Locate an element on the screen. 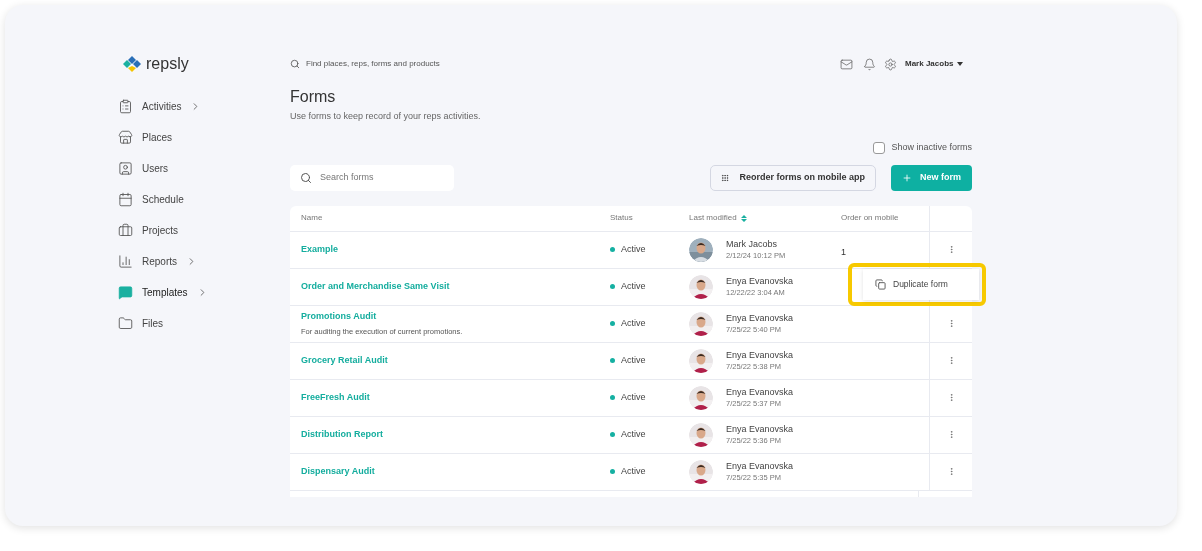 The width and height of the screenshot is (1202, 551). user-card-icon is located at coordinates (125, 168).